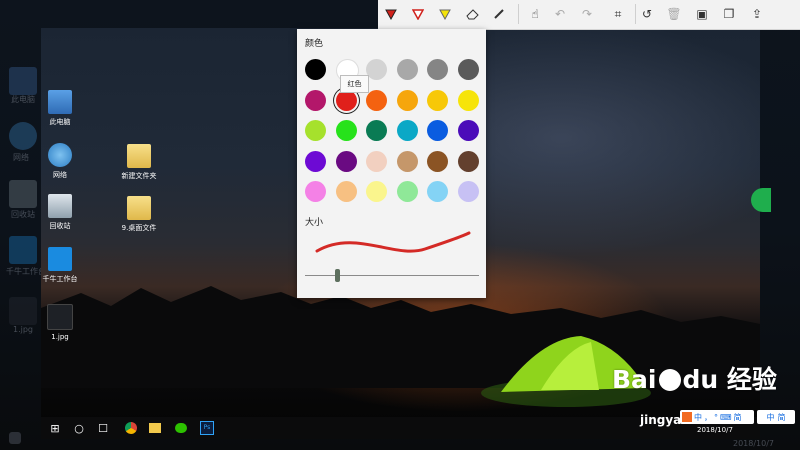  I want to click on desktop-icon-network: 网络, so click(68, 161).